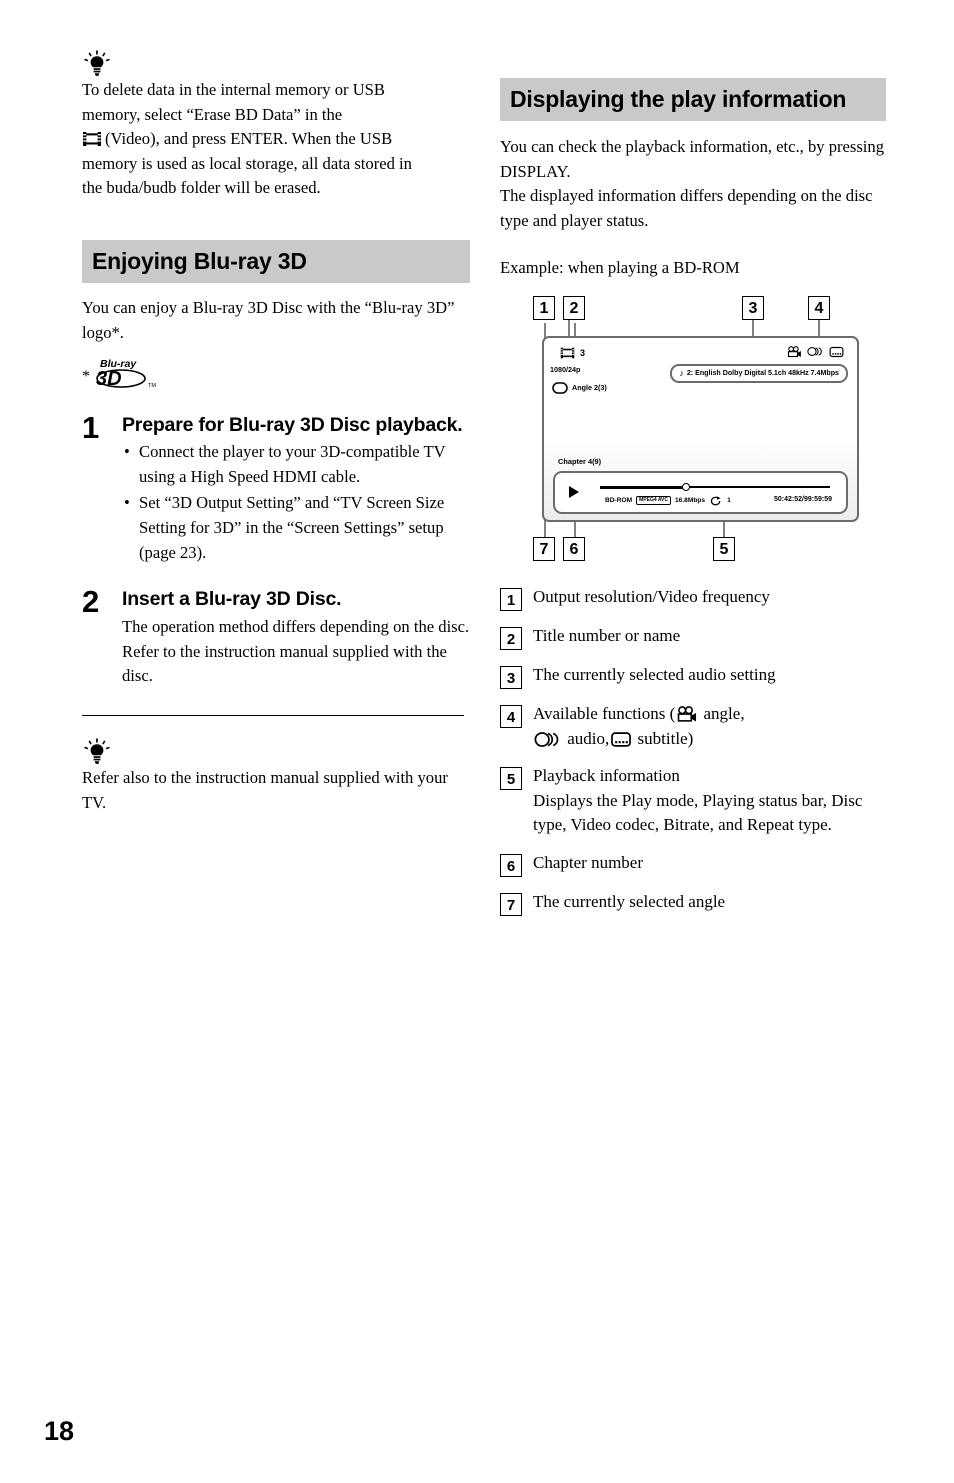 This screenshot has height=1483, width=954. What do you see at coordinates (607, 635) in the screenshot?
I see `legend-text-2: Title number or name` at bounding box center [607, 635].